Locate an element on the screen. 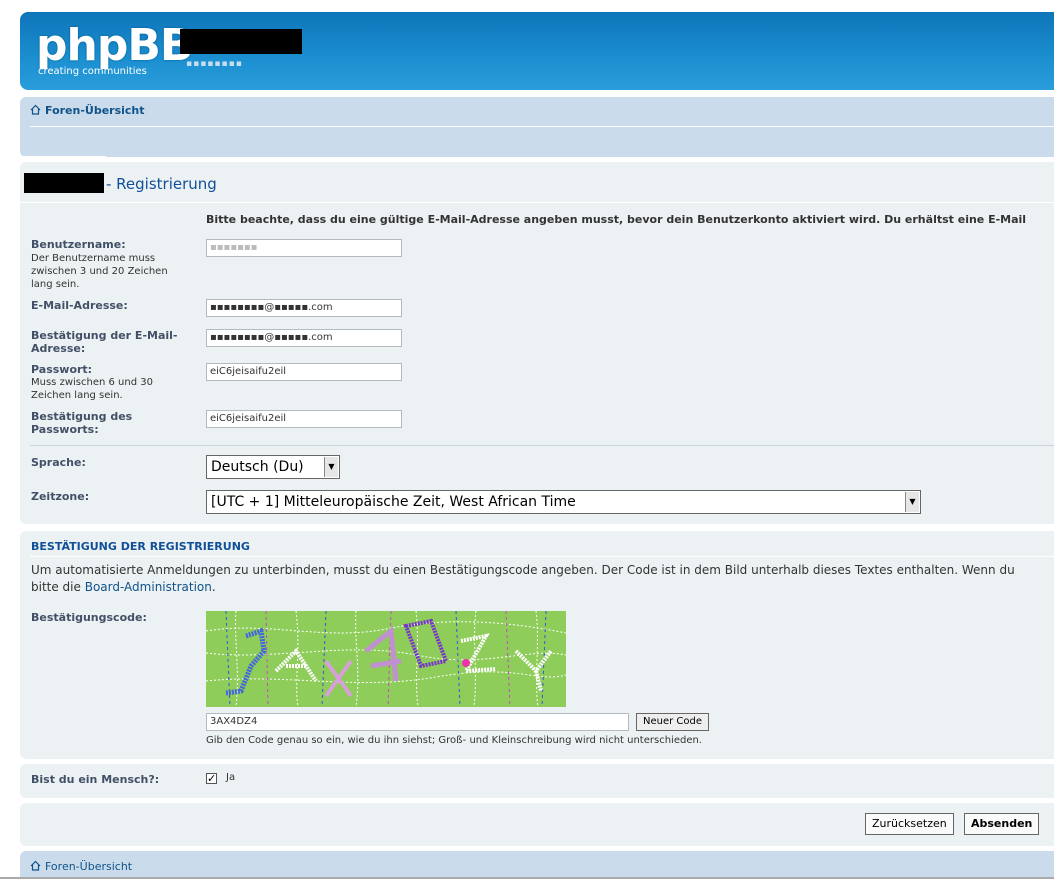 This screenshot has width=1054, height=879. site-name-redacted is located at coordinates (241, 41).